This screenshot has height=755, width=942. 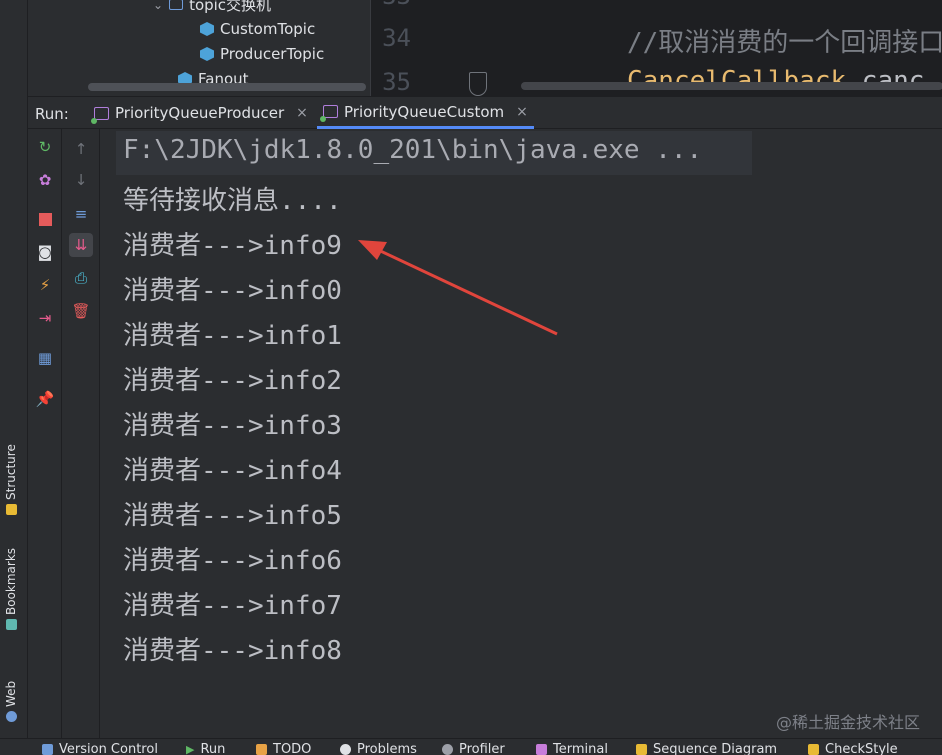 What do you see at coordinates (232, 651) in the screenshot?
I see `console-line: 消费者--->info8` at bounding box center [232, 651].